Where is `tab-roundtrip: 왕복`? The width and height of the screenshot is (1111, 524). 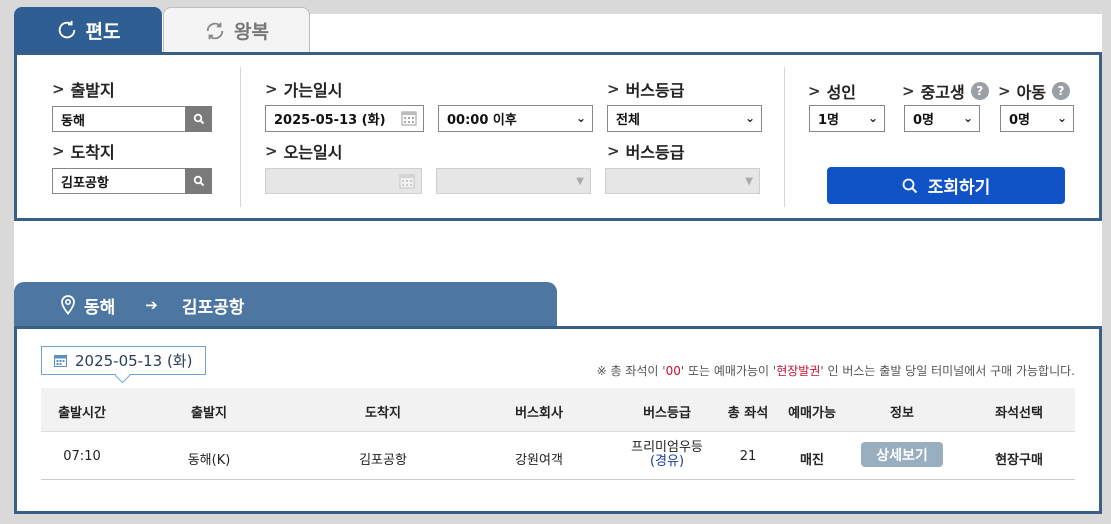
tab-roundtrip: 왕복 is located at coordinates (236, 30).